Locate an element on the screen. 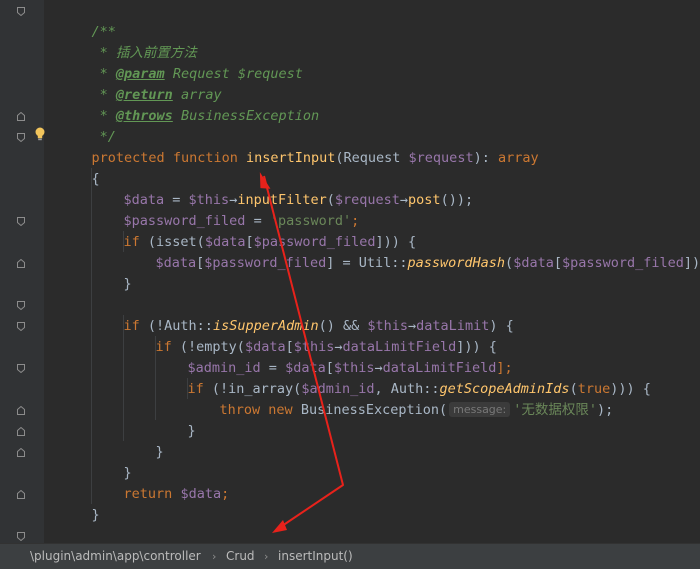 This screenshot has height=569, width=700. code-line: */ is located at coordinates (87, 125).